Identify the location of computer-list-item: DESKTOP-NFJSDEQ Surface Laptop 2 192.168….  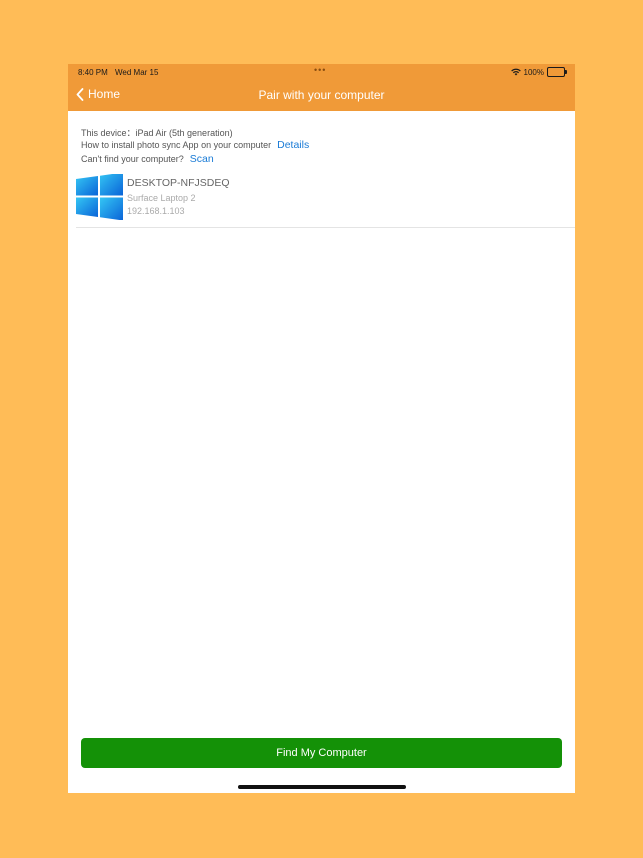
(325, 201).